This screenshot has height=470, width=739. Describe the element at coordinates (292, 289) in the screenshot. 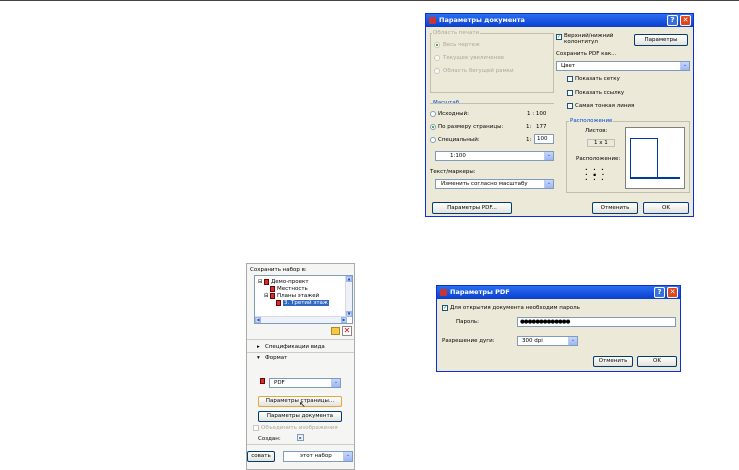

I see `tree-item-terrain: Местность` at that location.